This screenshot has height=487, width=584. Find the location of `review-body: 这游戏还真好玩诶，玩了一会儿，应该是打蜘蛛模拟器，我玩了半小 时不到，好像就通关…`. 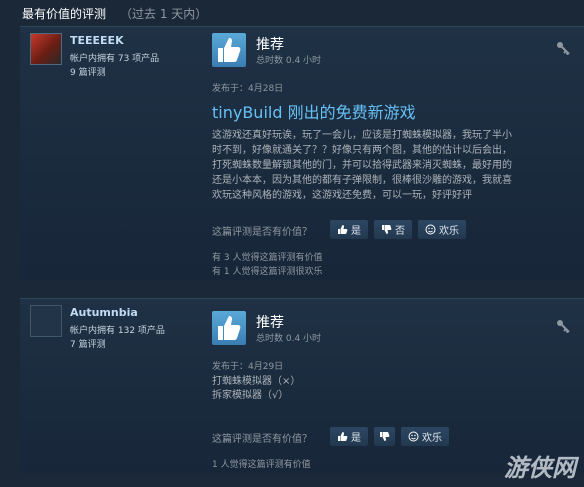

review-body: 这游戏还真好玩诶，玩了一会儿，应该是打蜘蛛模拟器，我玩了半小 时不到，好像就通关… is located at coordinates (362, 165).